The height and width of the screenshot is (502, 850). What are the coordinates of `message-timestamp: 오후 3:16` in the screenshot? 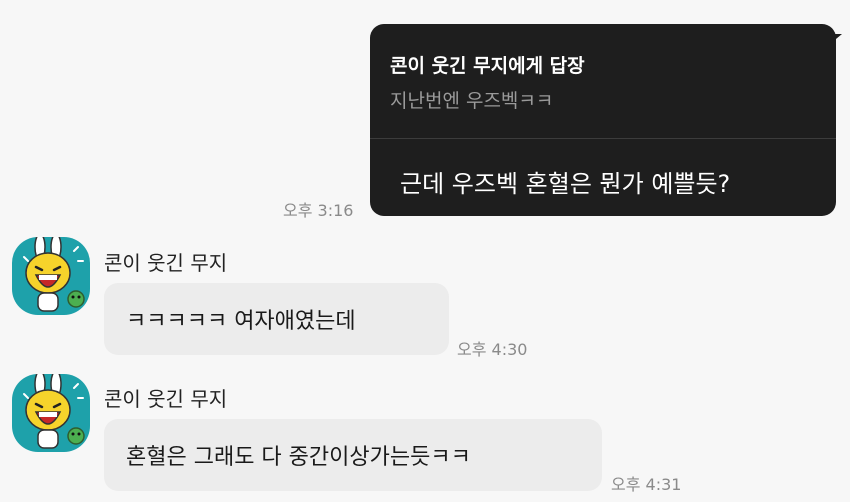 It's located at (318, 210).